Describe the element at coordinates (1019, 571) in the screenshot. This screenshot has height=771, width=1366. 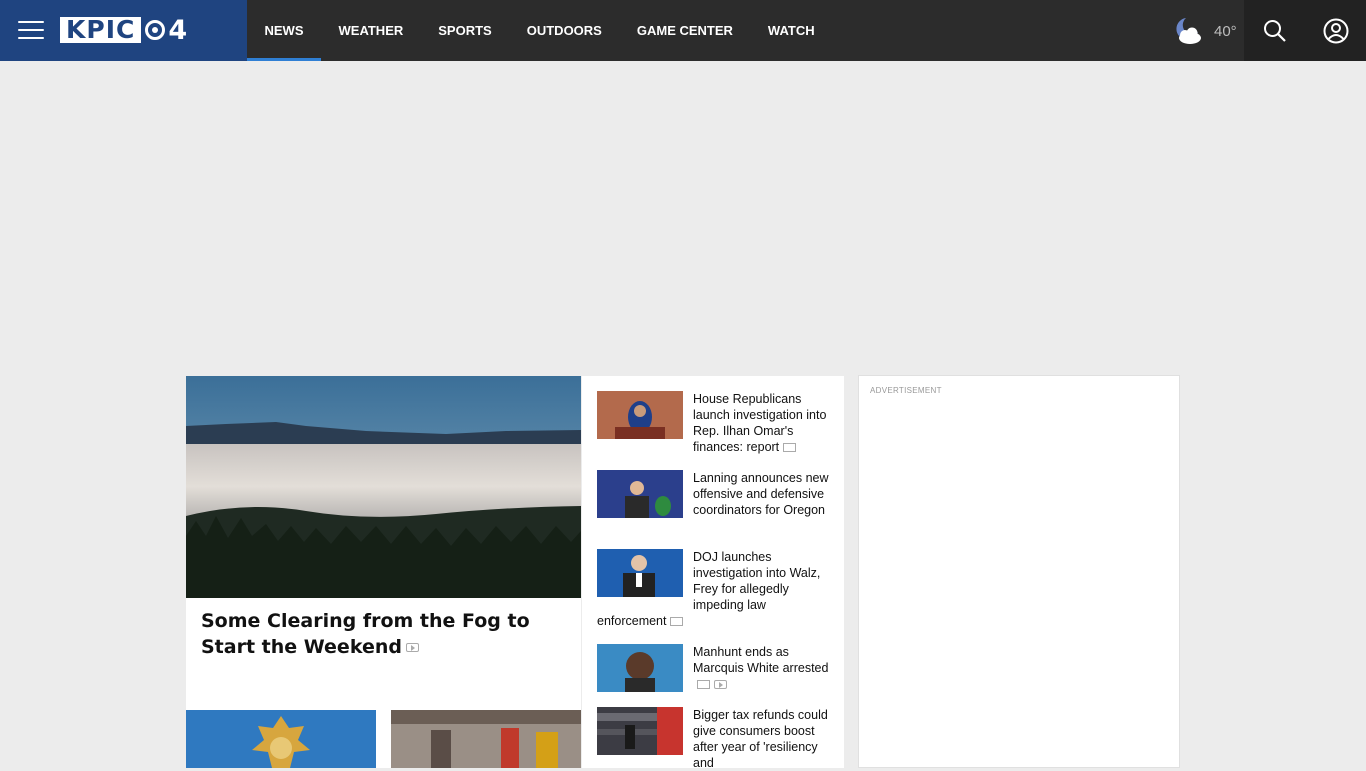
I see `advertisement-slot: ADVERTISEMENT` at that location.